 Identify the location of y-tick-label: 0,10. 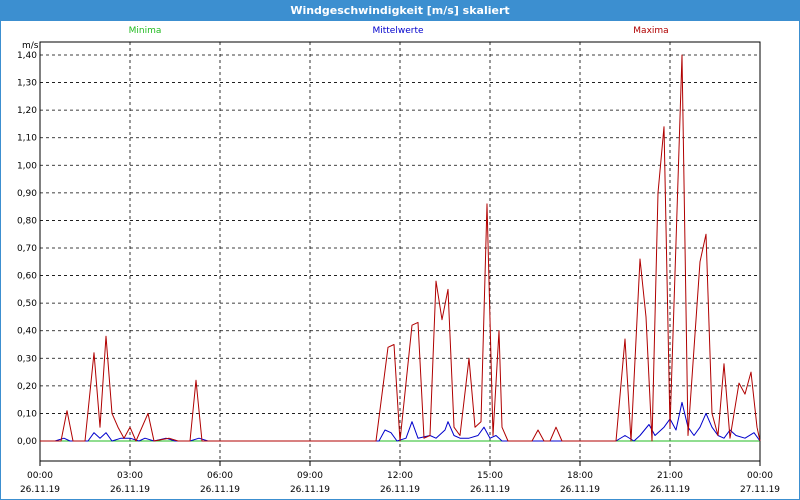
(27, 414).